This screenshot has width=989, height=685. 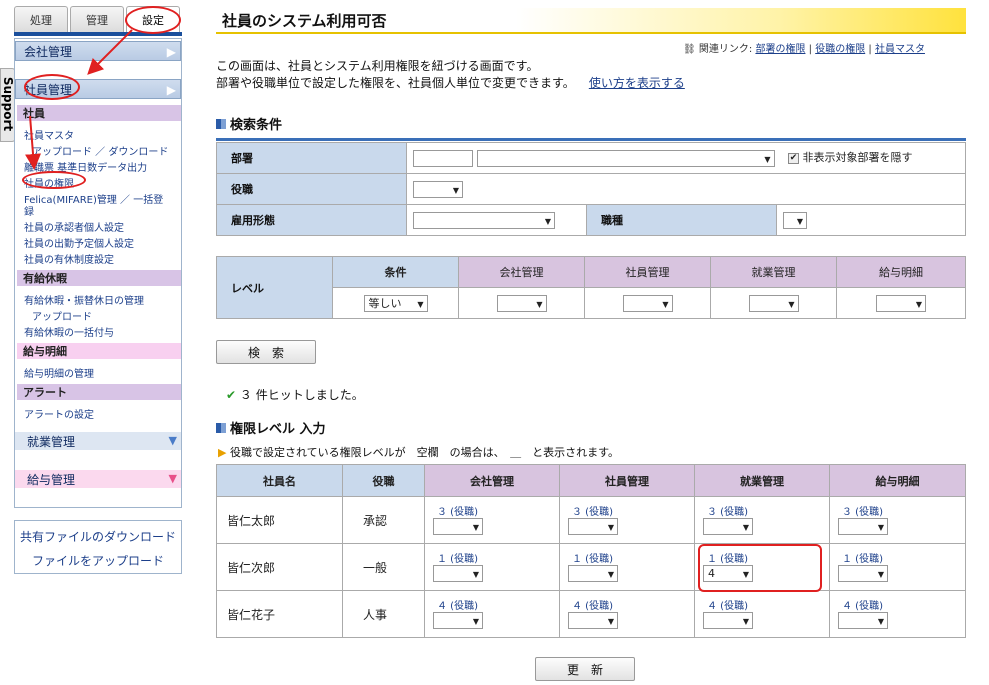 What do you see at coordinates (901, 303) in the screenshot?
I see `level-payslip-select` at bounding box center [901, 303].